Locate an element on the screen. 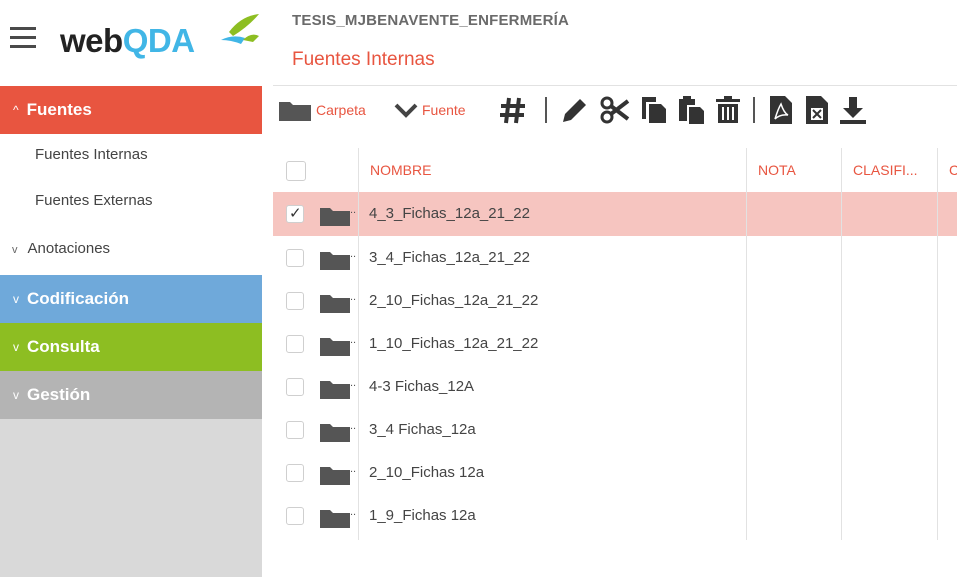 This screenshot has width=957, height=577. new-source-button: Fuente is located at coordinates (430, 110).